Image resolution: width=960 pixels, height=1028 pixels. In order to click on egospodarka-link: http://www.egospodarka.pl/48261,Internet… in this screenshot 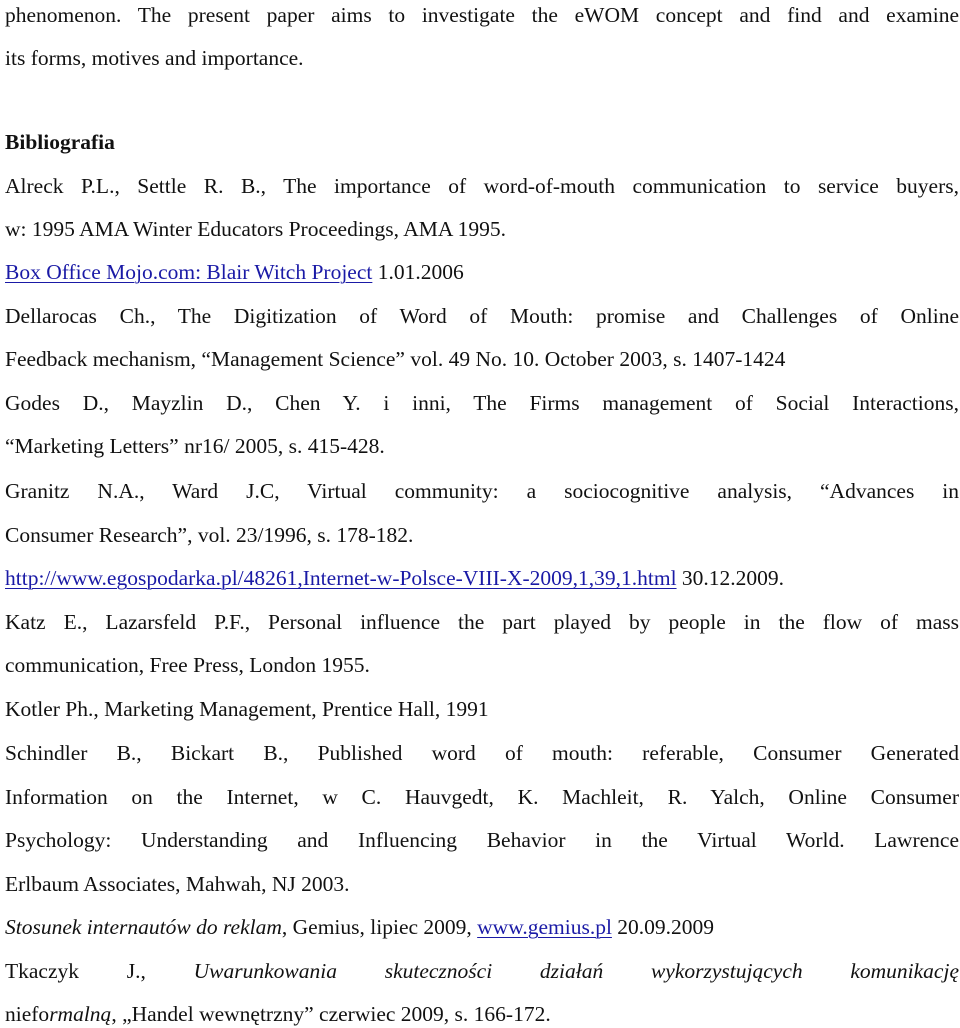, I will do `click(341, 578)`.